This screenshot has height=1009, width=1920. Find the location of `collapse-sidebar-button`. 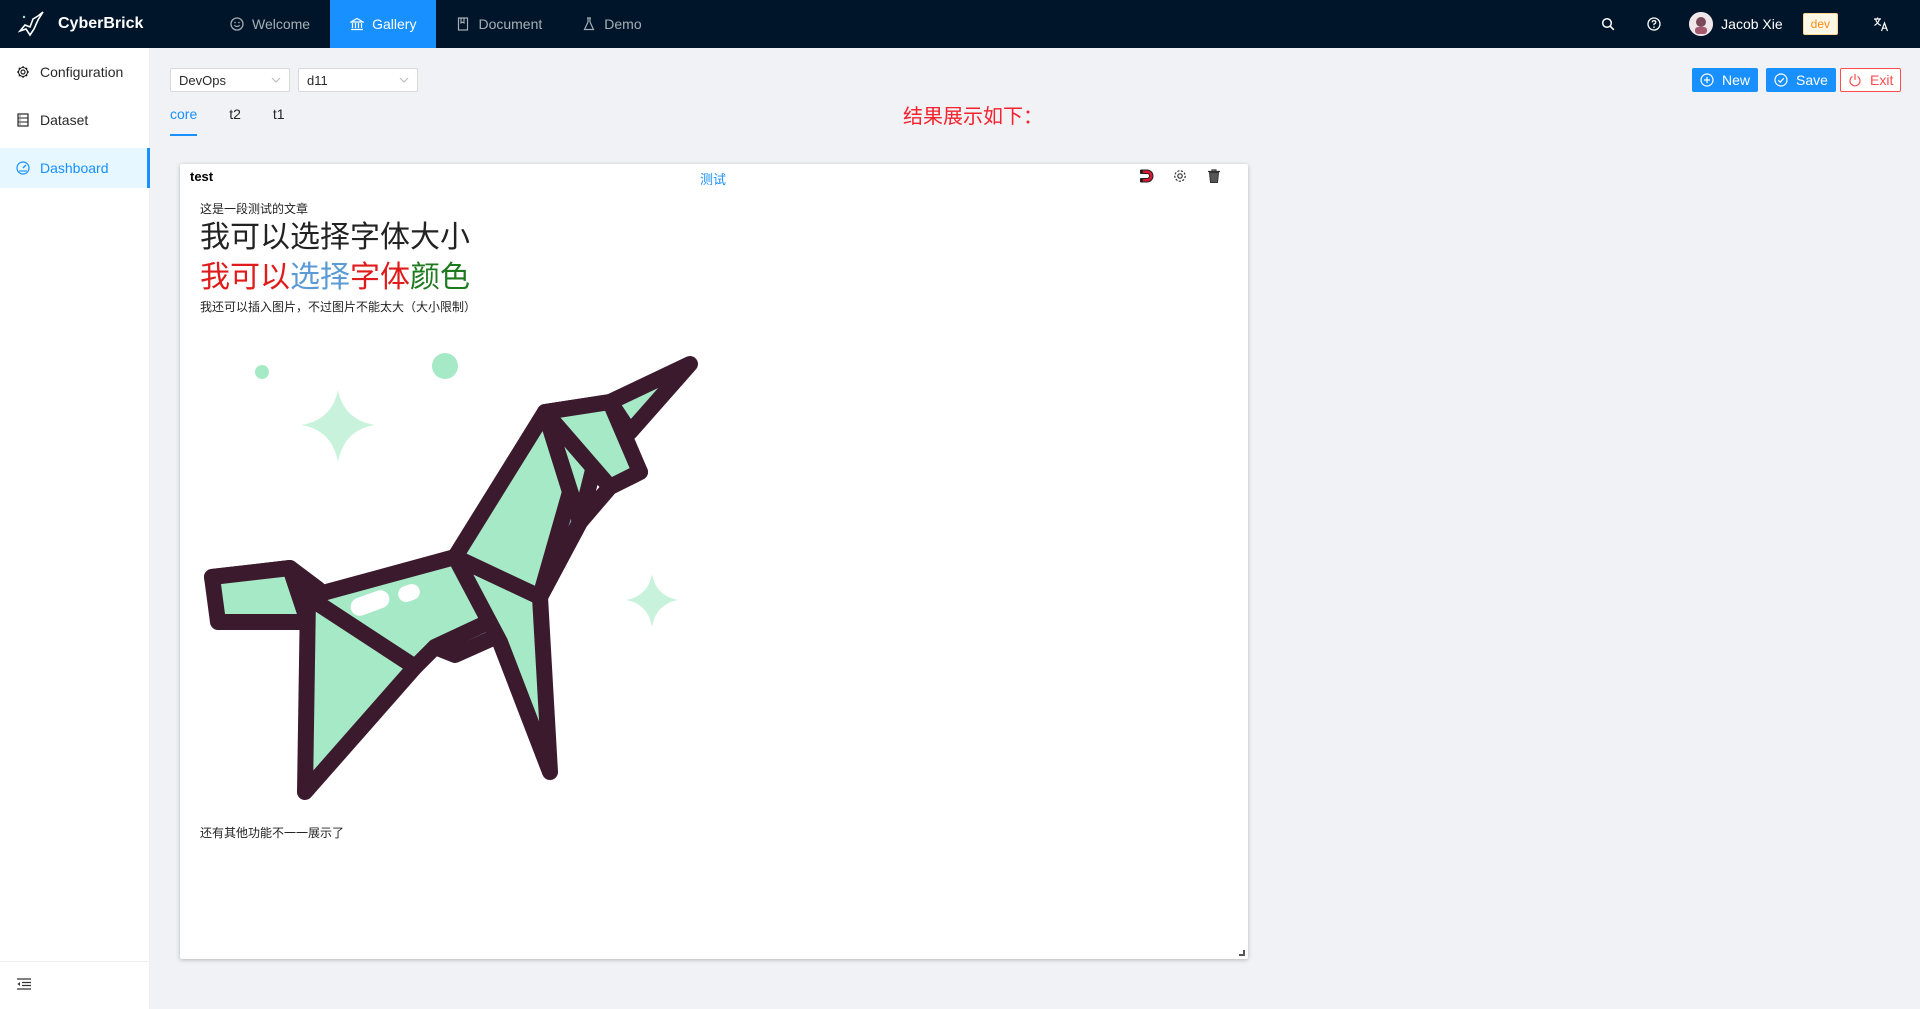

collapse-sidebar-button is located at coordinates (74, 985).